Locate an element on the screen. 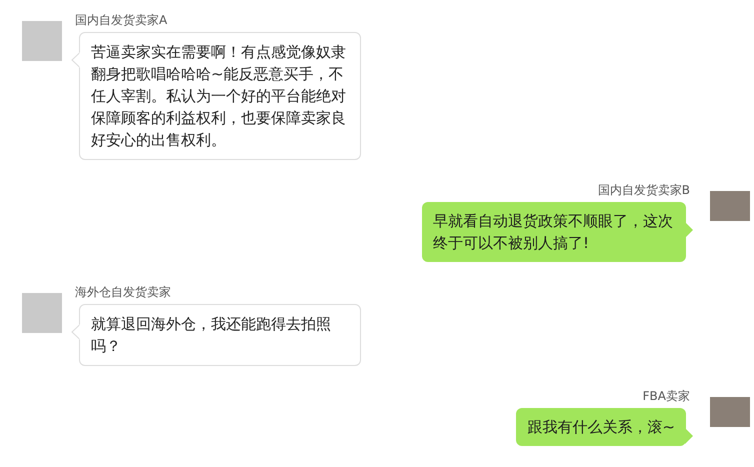 This screenshot has height=467, width=754. message-bubble: 早就看自动退货政策不顺眼了，这次终于可以不被别人搞了! is located at coordinates (554, 232).